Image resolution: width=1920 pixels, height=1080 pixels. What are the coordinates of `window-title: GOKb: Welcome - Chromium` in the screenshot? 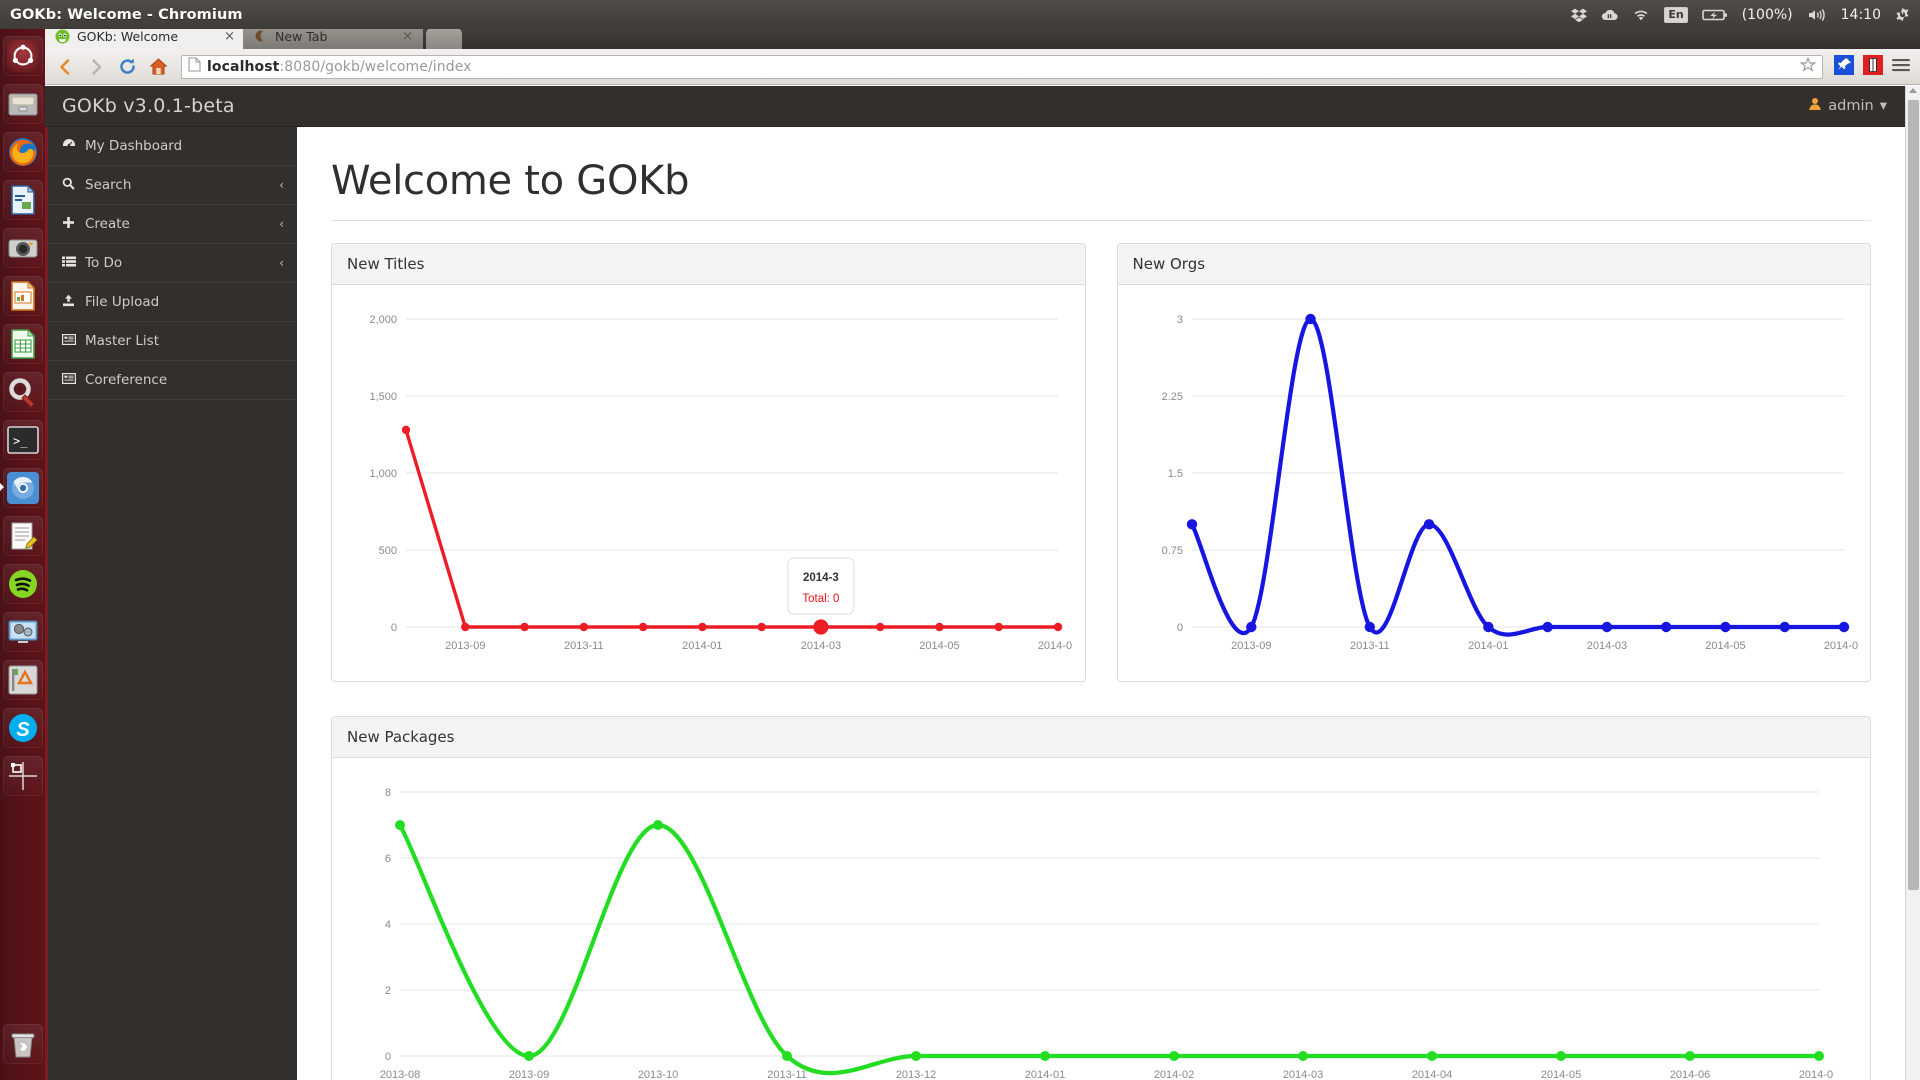 It's located at (126, 14).